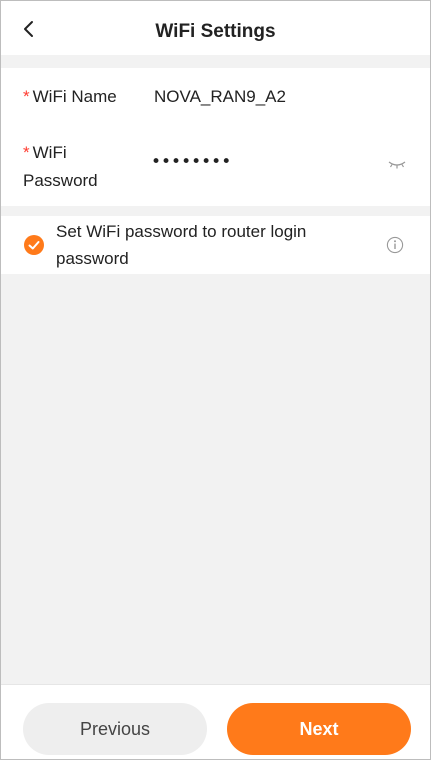 Image resolution: width=431 pixels, height=760 pixels. Describe the element at coordinates (215, 31) in the screenshot. I see `page-title: WiFi Settings` at that location.